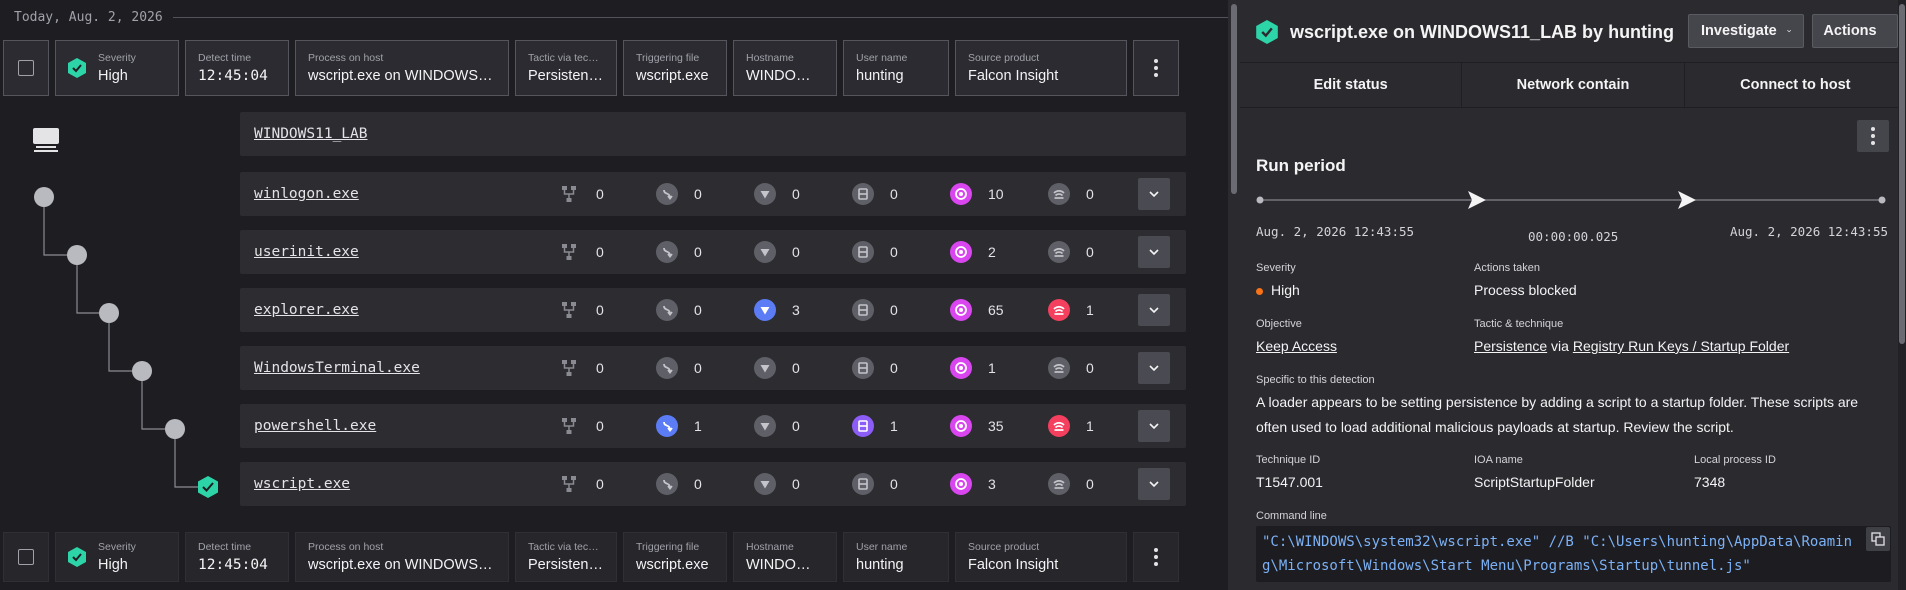 The width and height of the screenshot is (1906, 590). Describe the element at coordinates (1735, 472) in the screenshot. I see `local-pid-field: Local process ID 7348` at that location.